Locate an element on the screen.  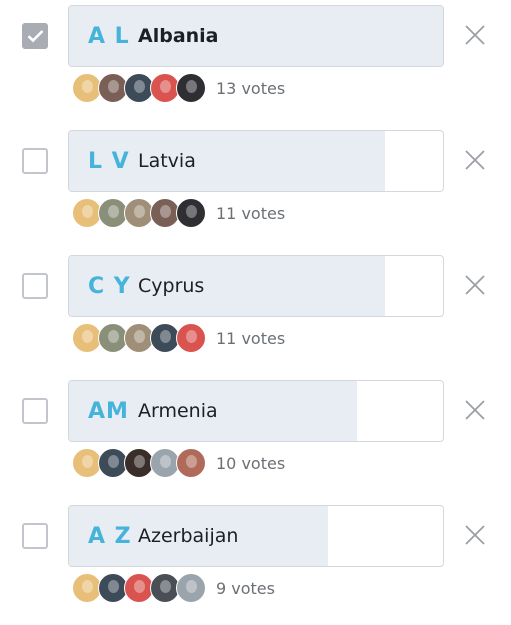
option-bar: A Z Azerbaijan is located at coordinates (256, 536).